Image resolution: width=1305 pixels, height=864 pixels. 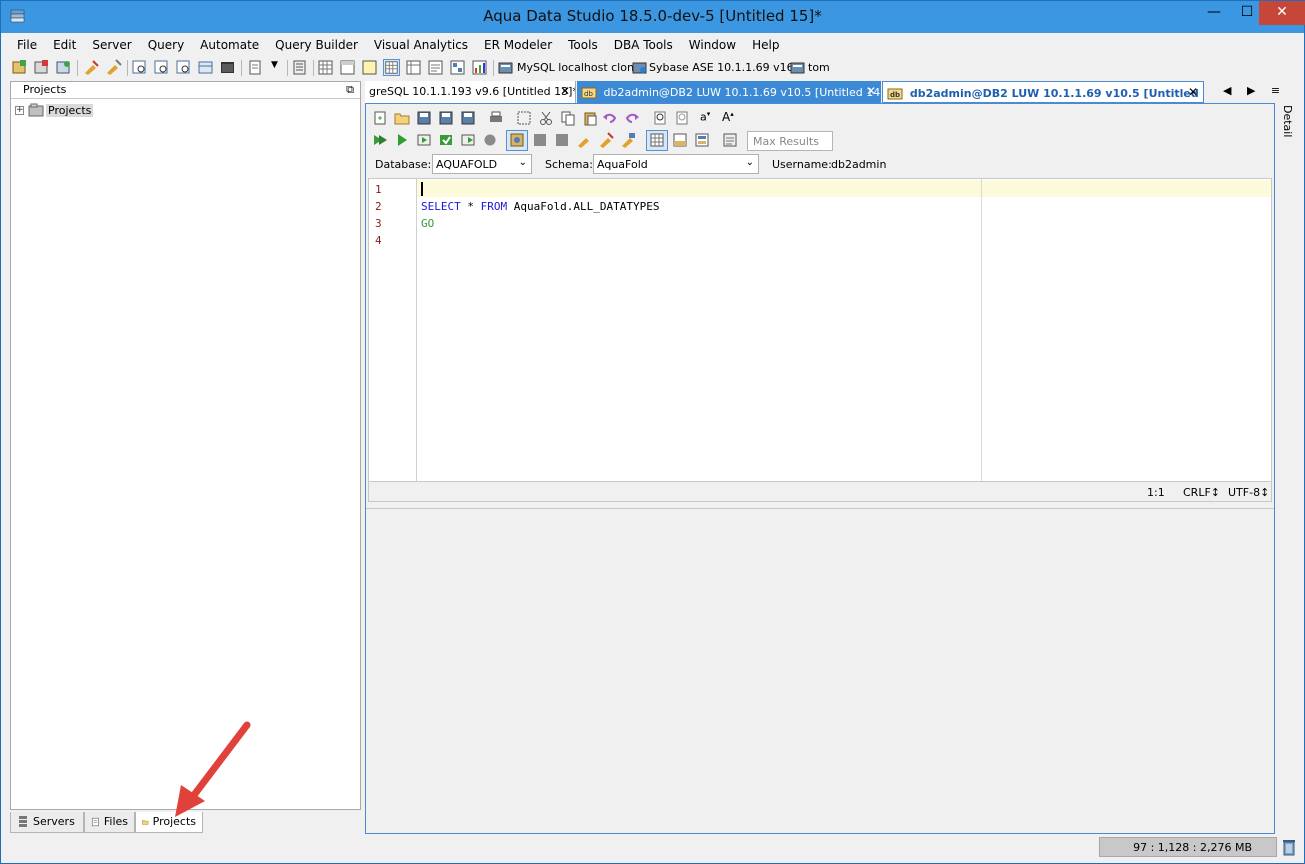 What do you see at coordinates (468, 140) in the screenshot?
I see `execute-to-grid-icon` at bounding box center [468, 140].